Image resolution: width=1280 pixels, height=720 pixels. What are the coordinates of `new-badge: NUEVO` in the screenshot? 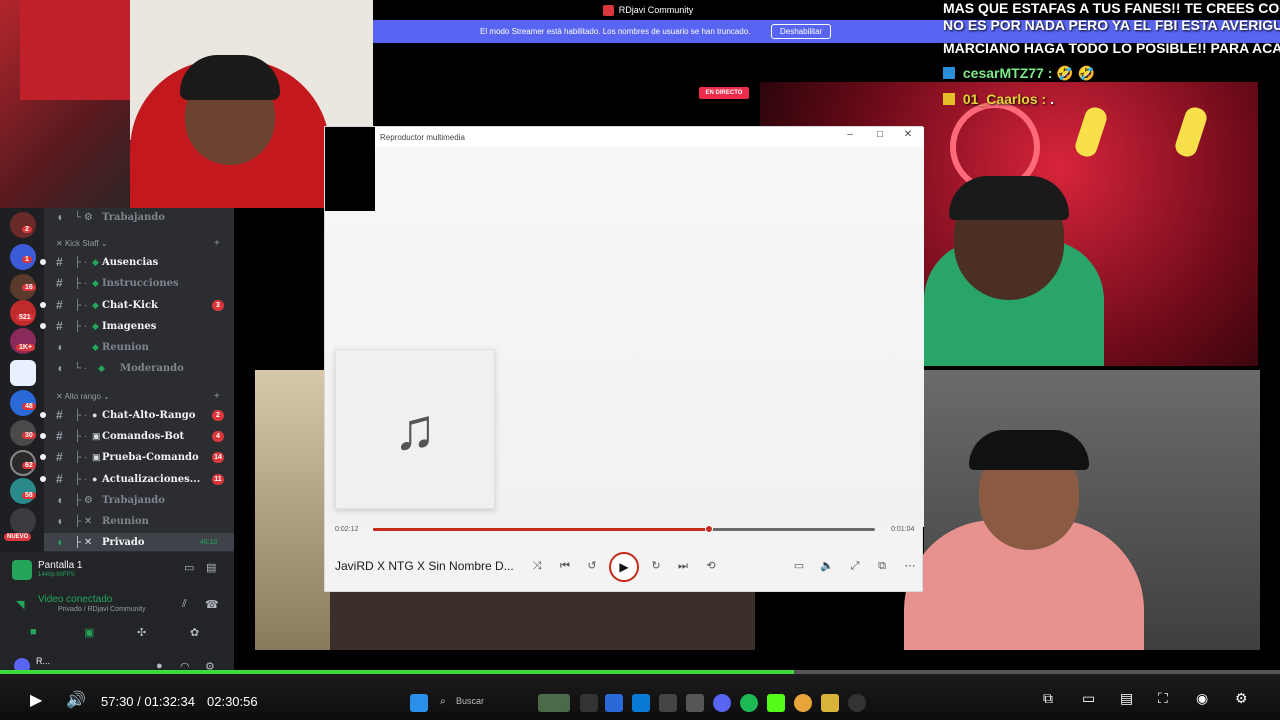 It's located at (18, 537).